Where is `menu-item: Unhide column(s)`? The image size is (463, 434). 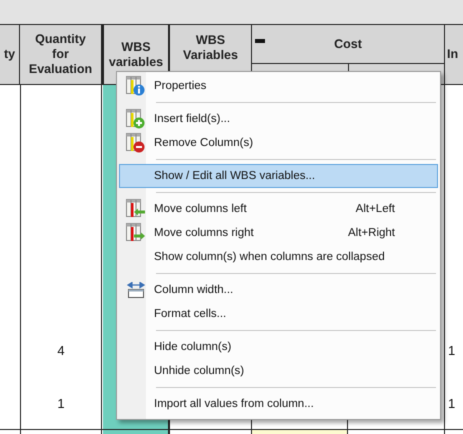
menu-item: Unhide column(s) is located at coordinates (278, 371).